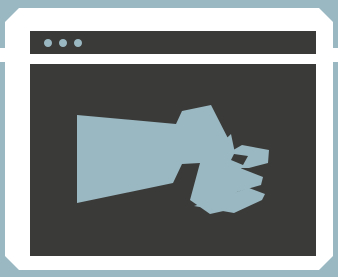  Describe the element at coordinates (333, 55) in the screenshot. I see `frame-notch-right` at that location.